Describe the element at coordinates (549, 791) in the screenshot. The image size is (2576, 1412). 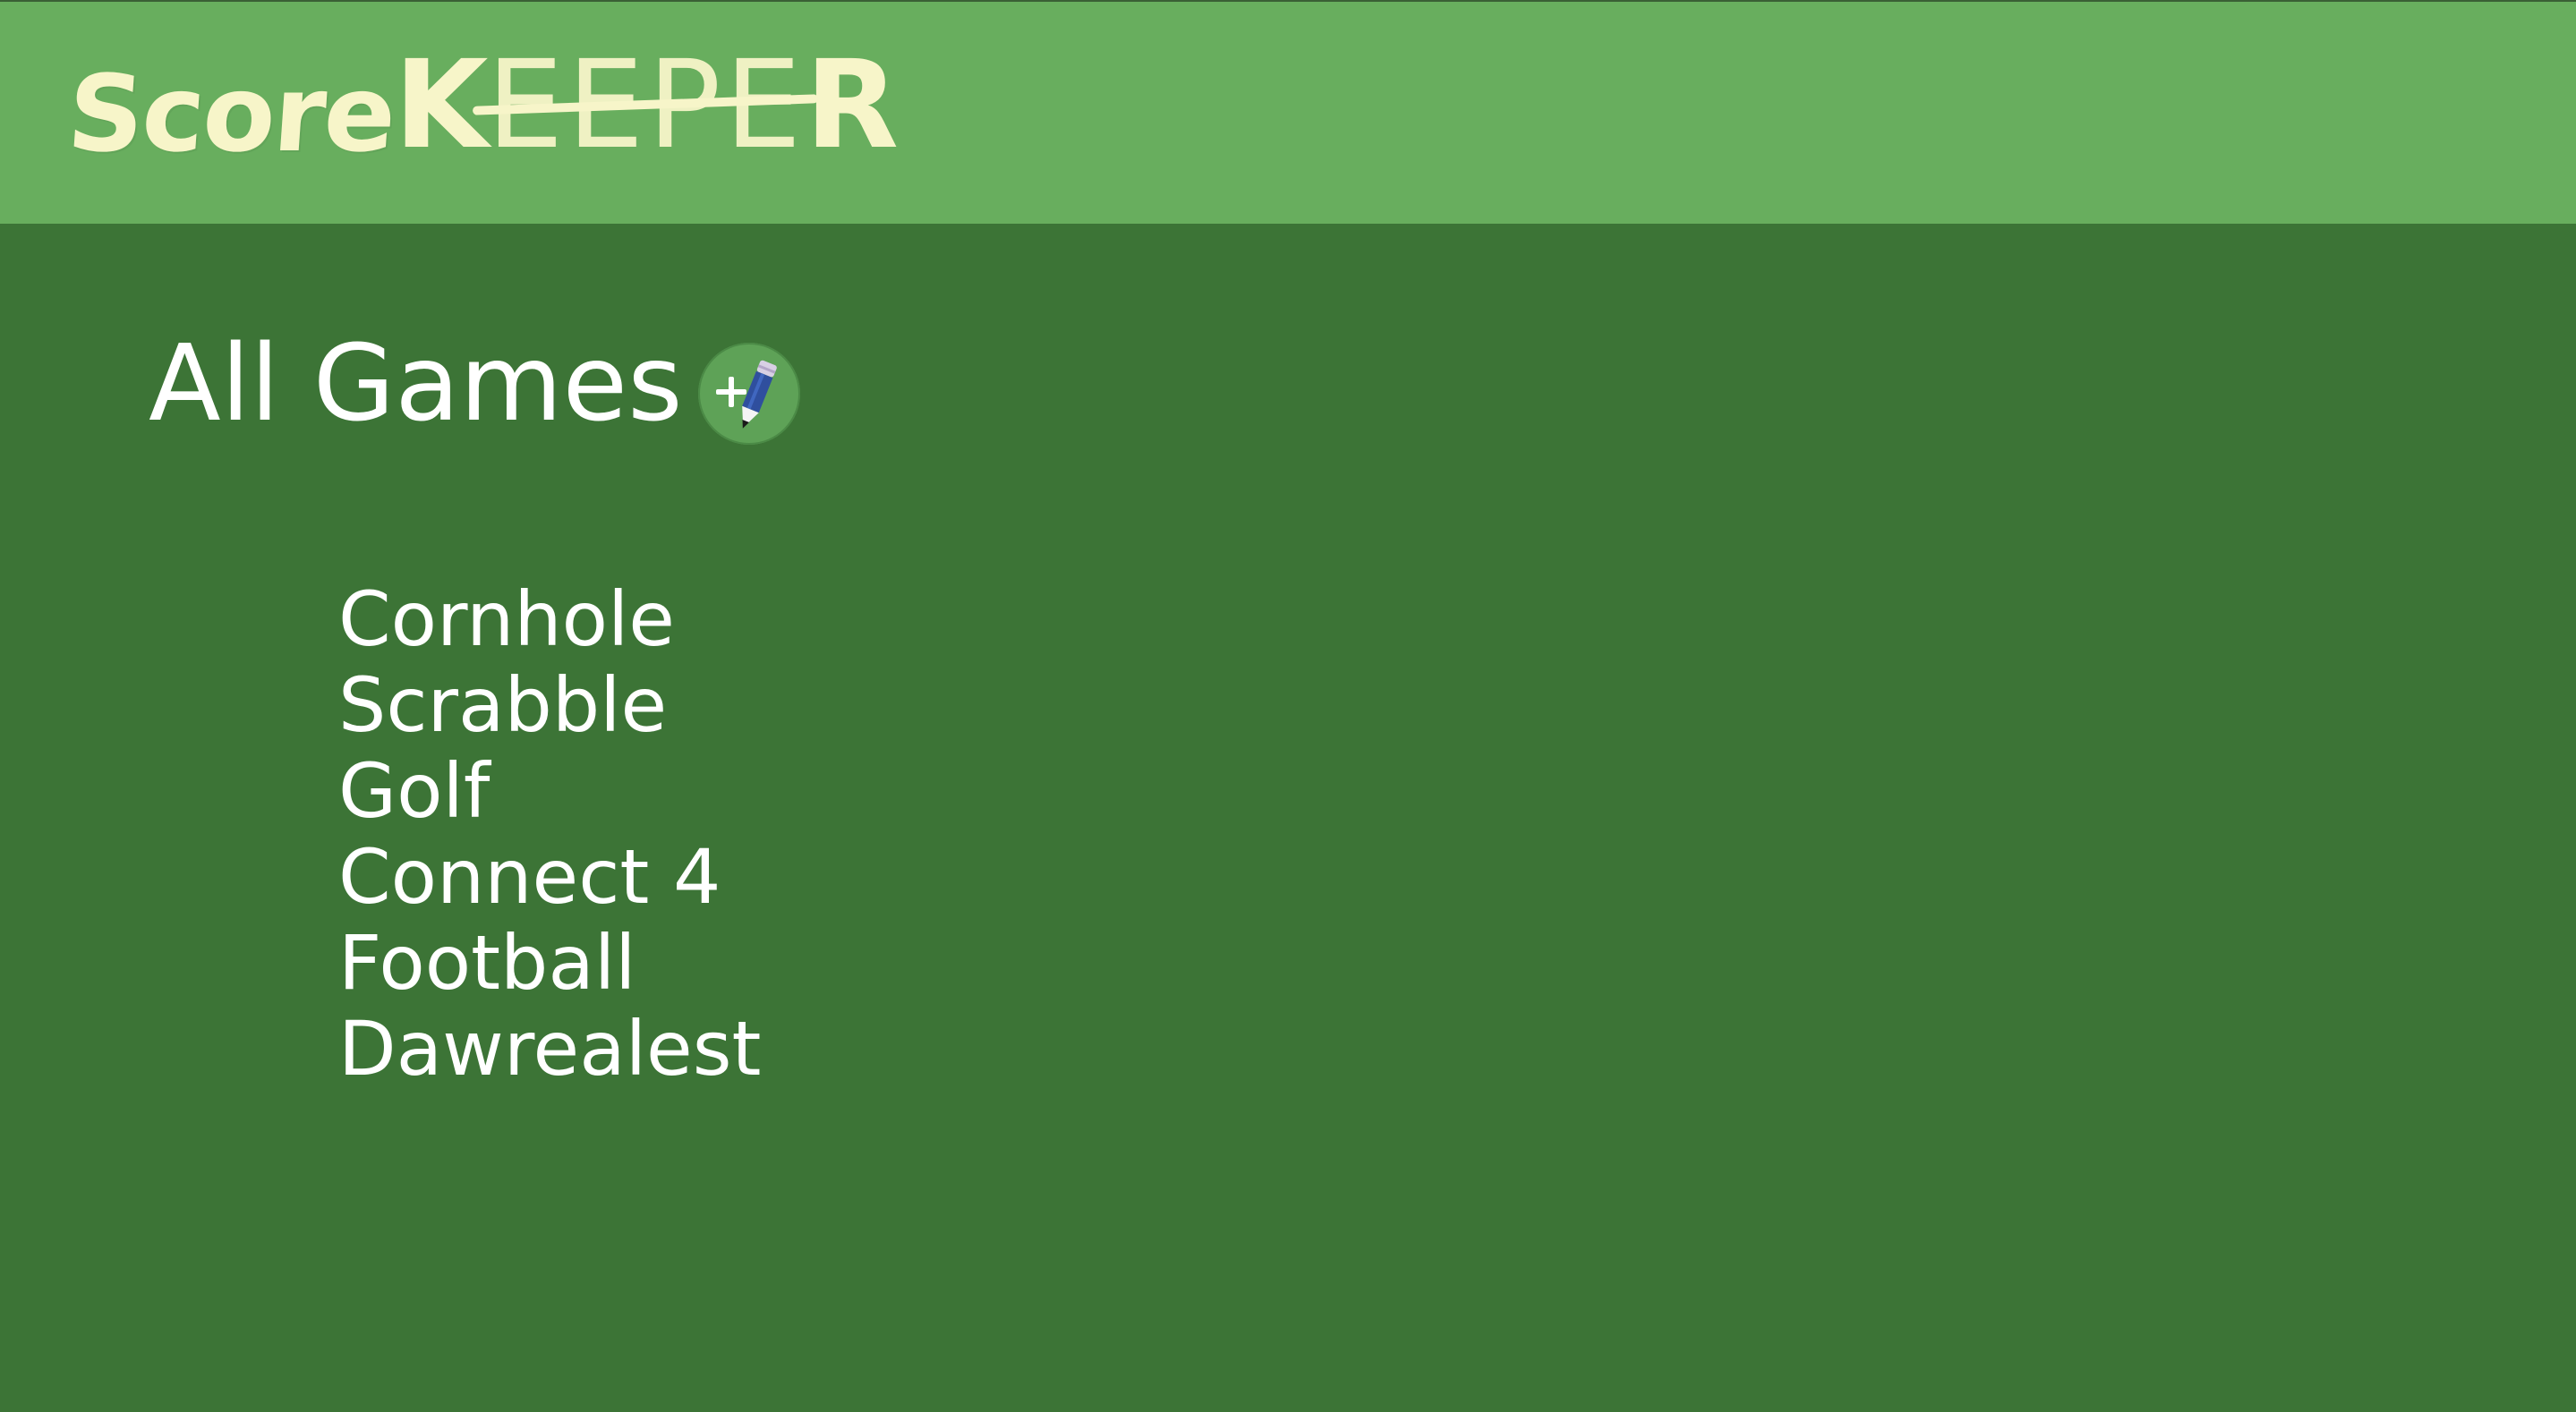
I see `game-item-golf: Golf` at that location.